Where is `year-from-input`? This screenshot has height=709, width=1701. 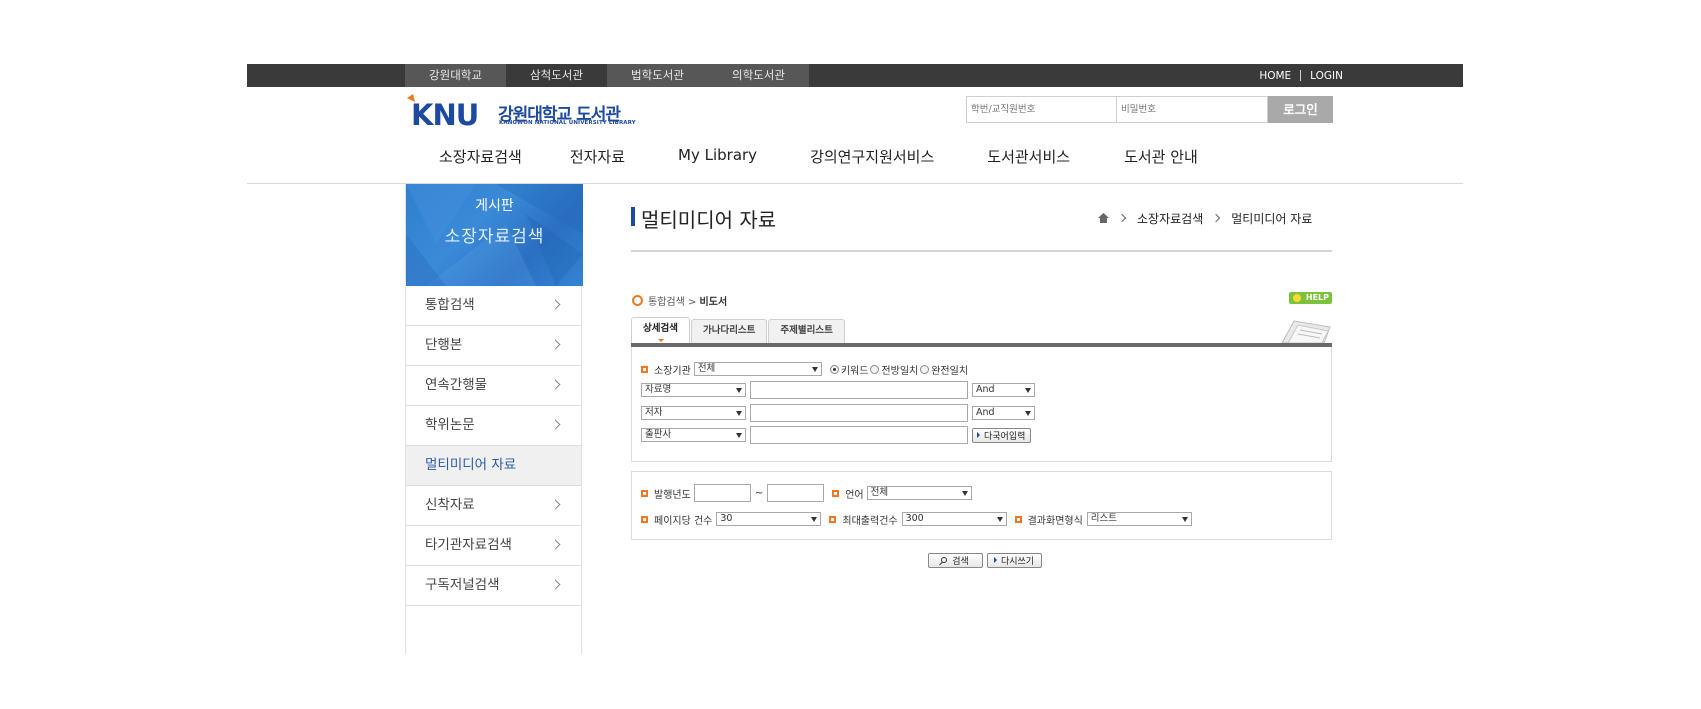 year-from-input is located at coordinates (722, 493).